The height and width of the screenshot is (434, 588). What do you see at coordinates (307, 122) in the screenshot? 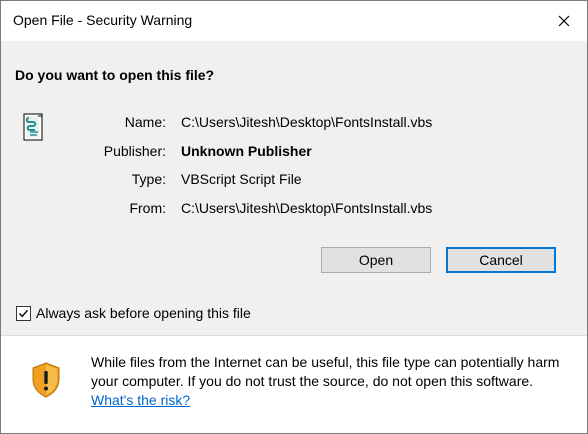
I see `name-value: C:\Users\Jitesh\Desktop\FontsInstall.vbs` at bounding box center [307, 122].